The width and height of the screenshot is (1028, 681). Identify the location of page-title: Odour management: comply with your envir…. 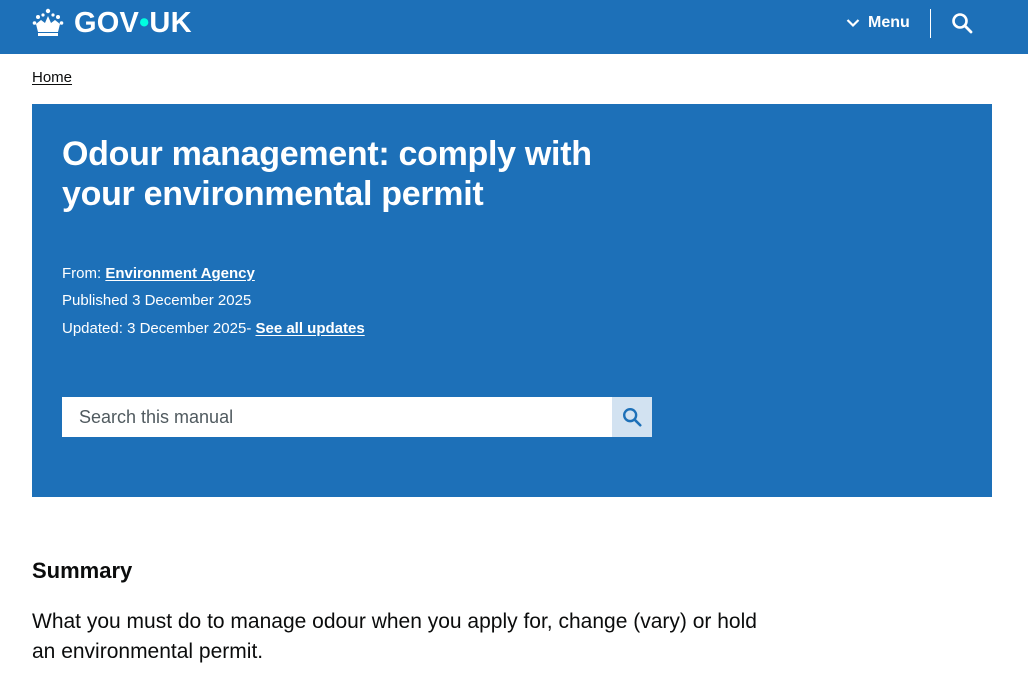
(327, 174).